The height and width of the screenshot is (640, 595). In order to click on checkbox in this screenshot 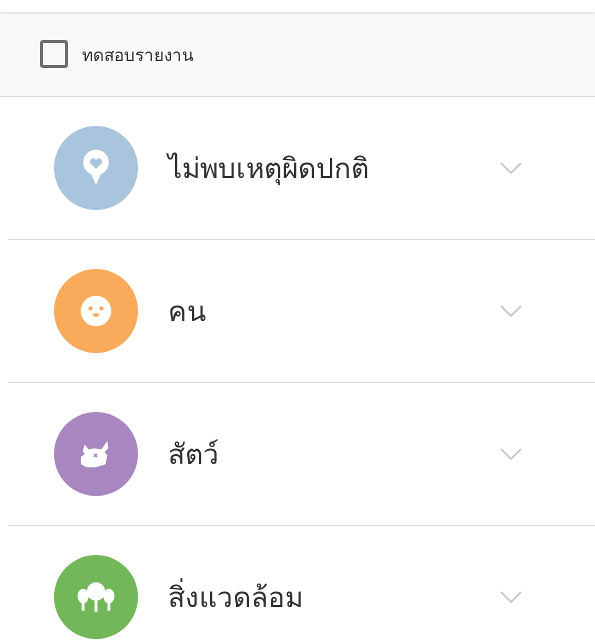, I will do `click(54, 54)`.